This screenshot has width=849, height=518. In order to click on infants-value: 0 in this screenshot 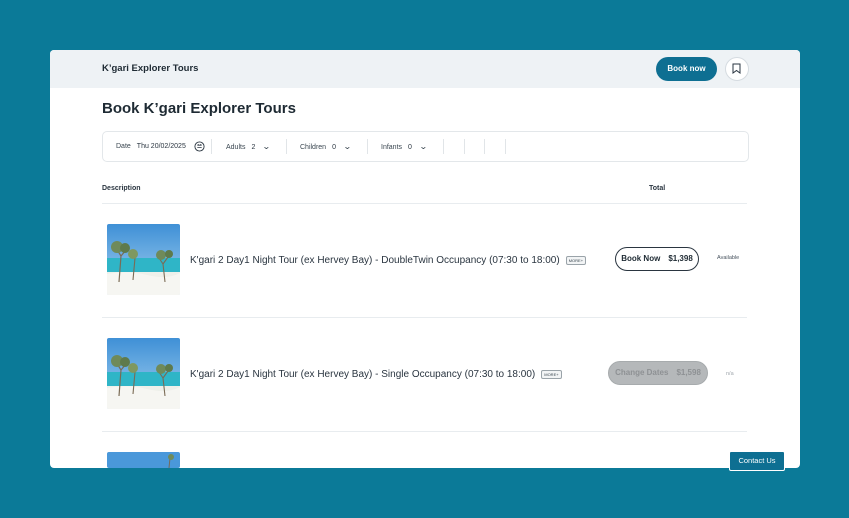, I will do `click(410, 147)`.